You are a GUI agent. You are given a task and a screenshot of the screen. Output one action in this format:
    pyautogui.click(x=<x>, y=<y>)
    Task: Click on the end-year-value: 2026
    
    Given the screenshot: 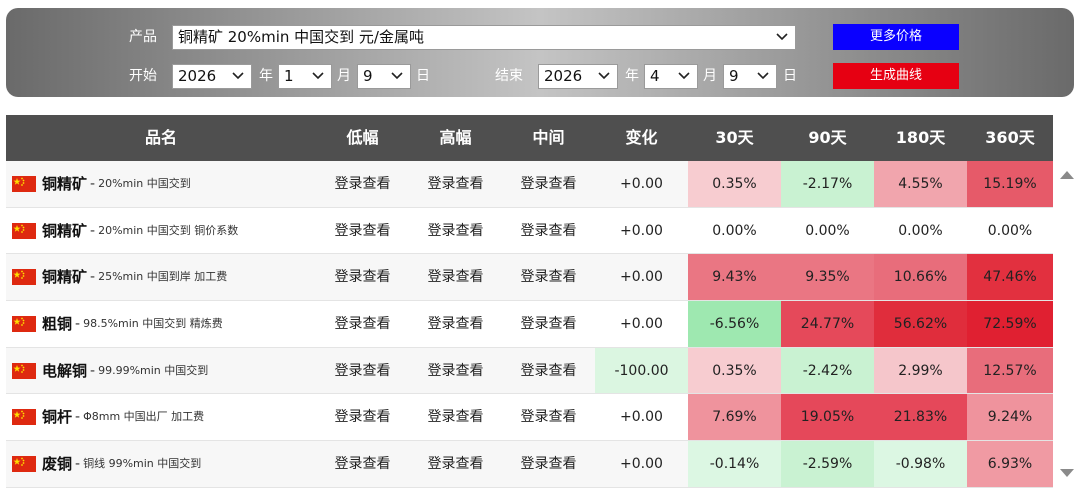 What is the action you would take?
    pyautogui.click(x=563, y=76)
    